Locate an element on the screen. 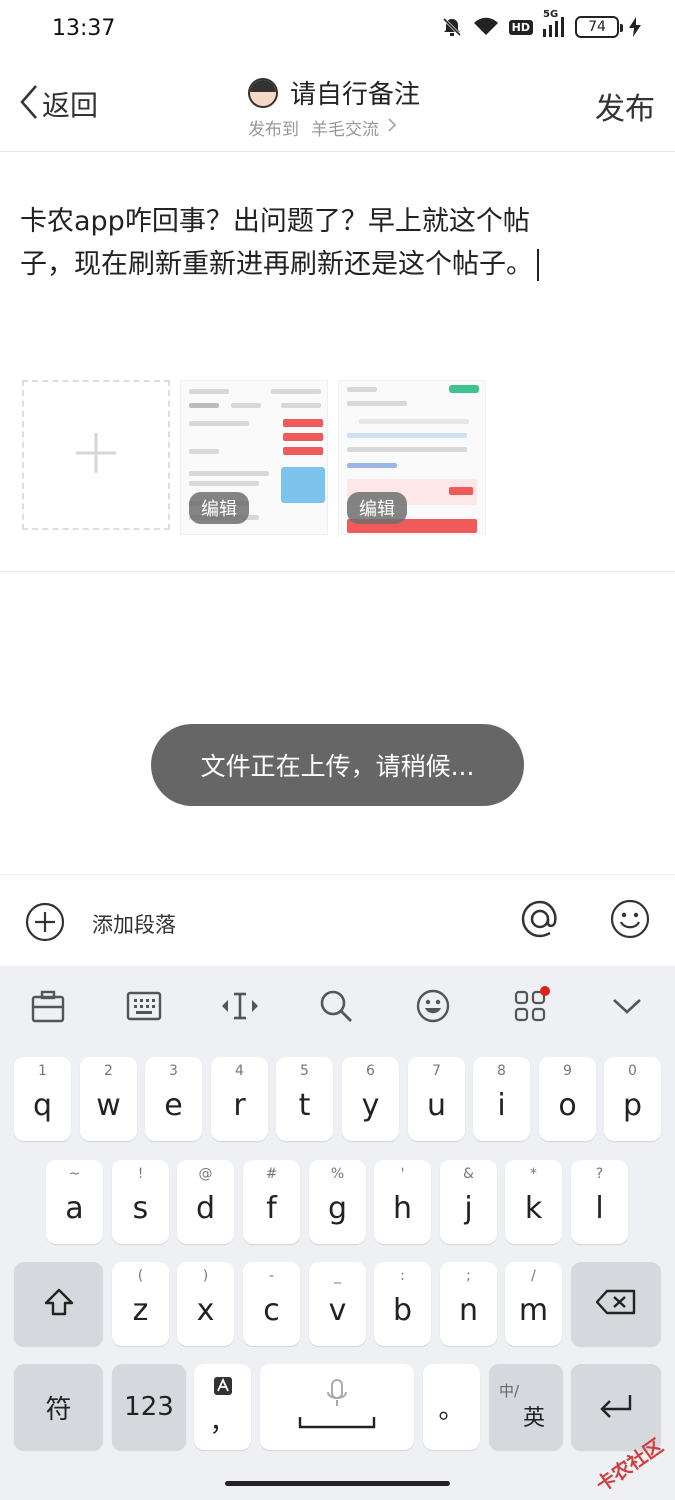  edit-image-button-2: 编辑 is located at coordinates (377, 508).